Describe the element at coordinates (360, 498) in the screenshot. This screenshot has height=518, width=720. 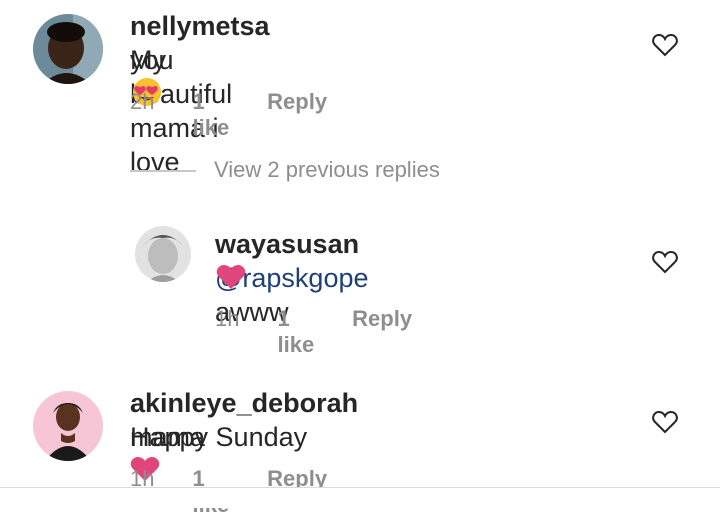
I see `comment-input-bar` at that location.